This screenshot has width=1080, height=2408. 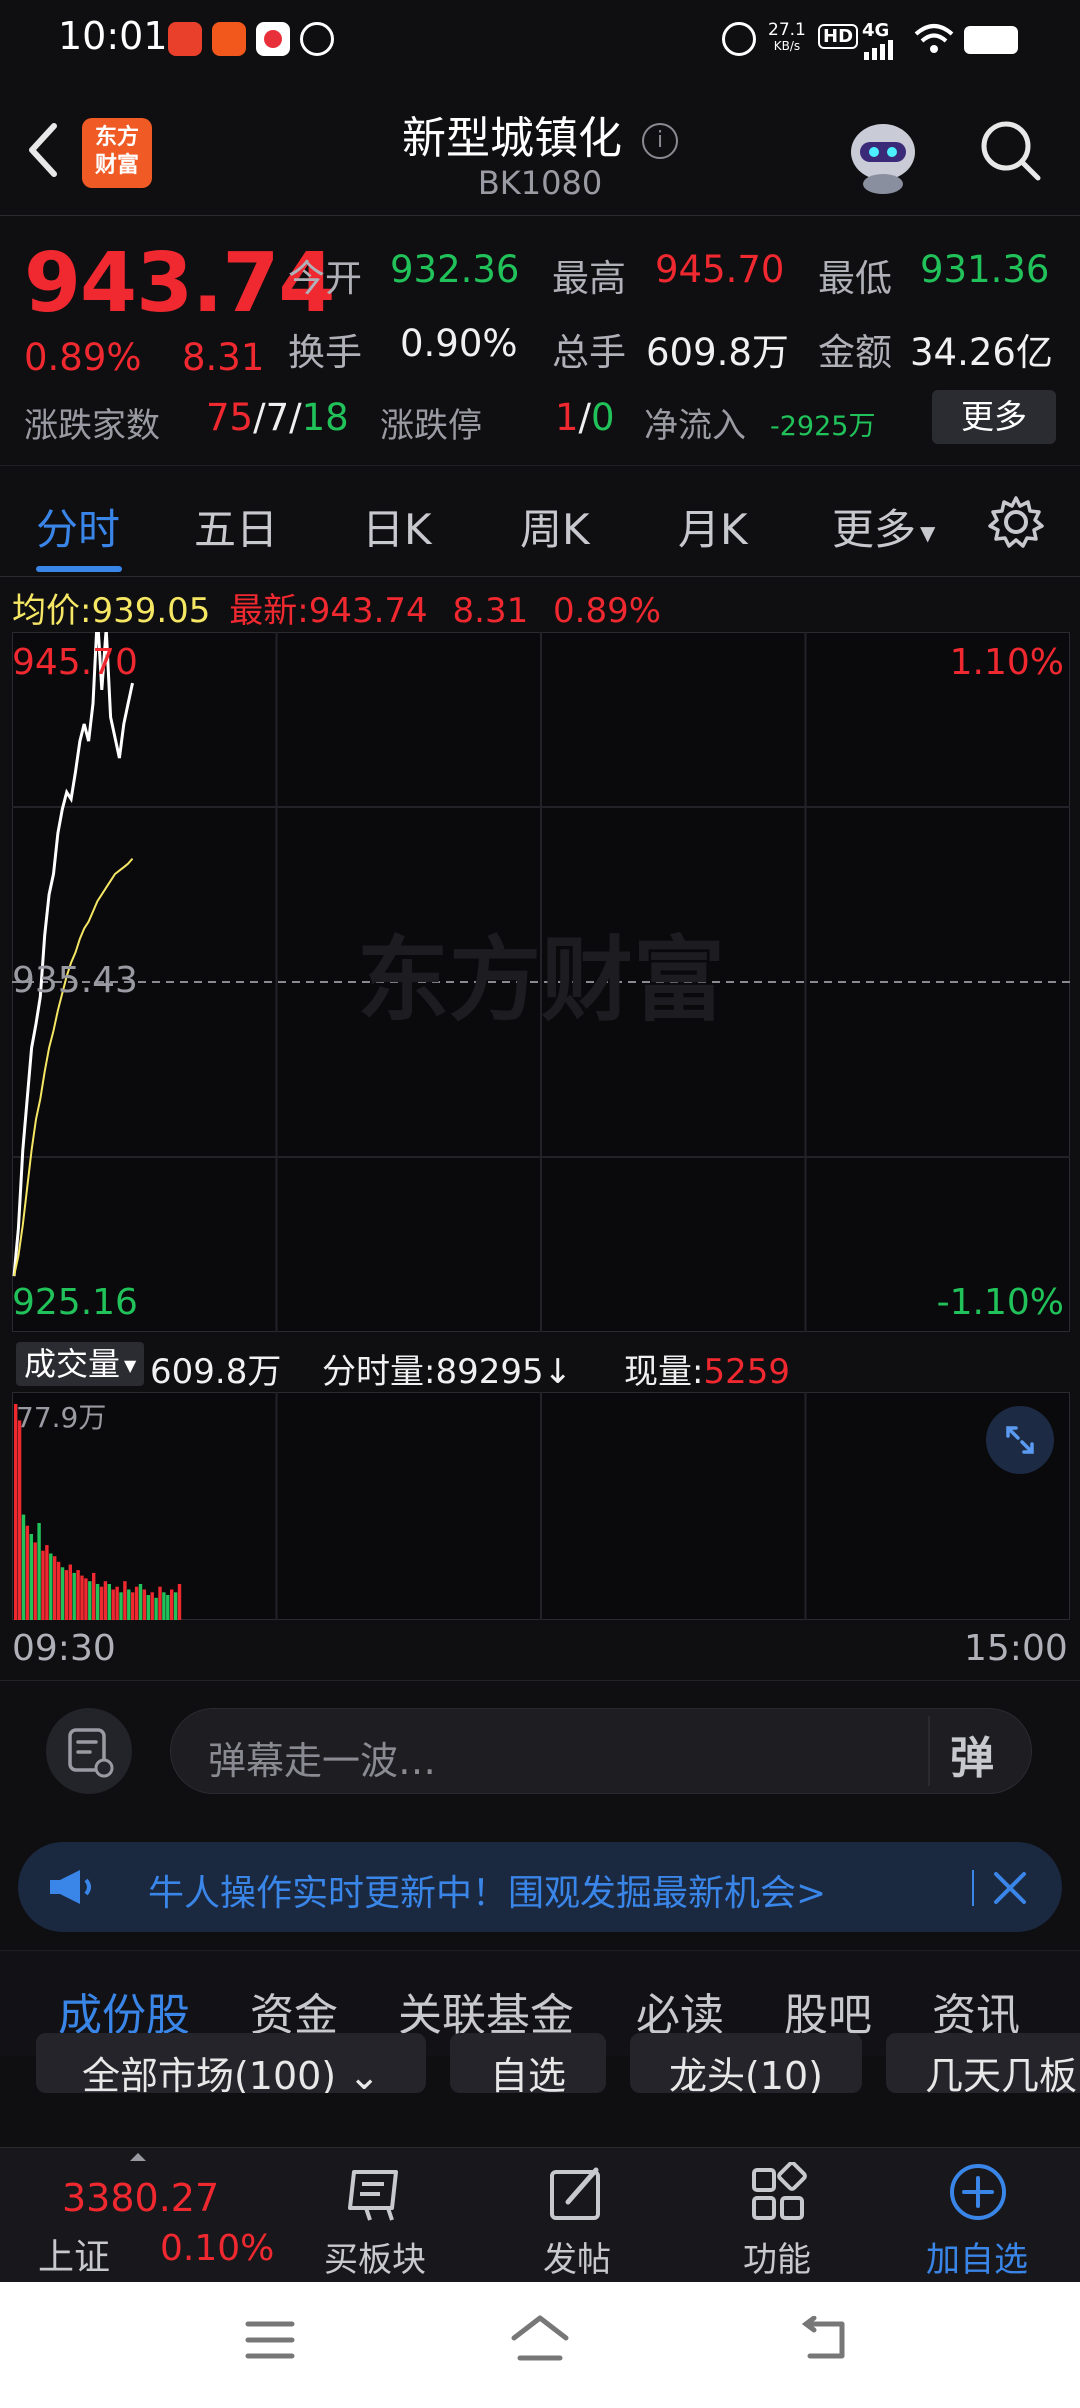 I want to click on tab-intraday: 分时, so click(x=78, y=526).